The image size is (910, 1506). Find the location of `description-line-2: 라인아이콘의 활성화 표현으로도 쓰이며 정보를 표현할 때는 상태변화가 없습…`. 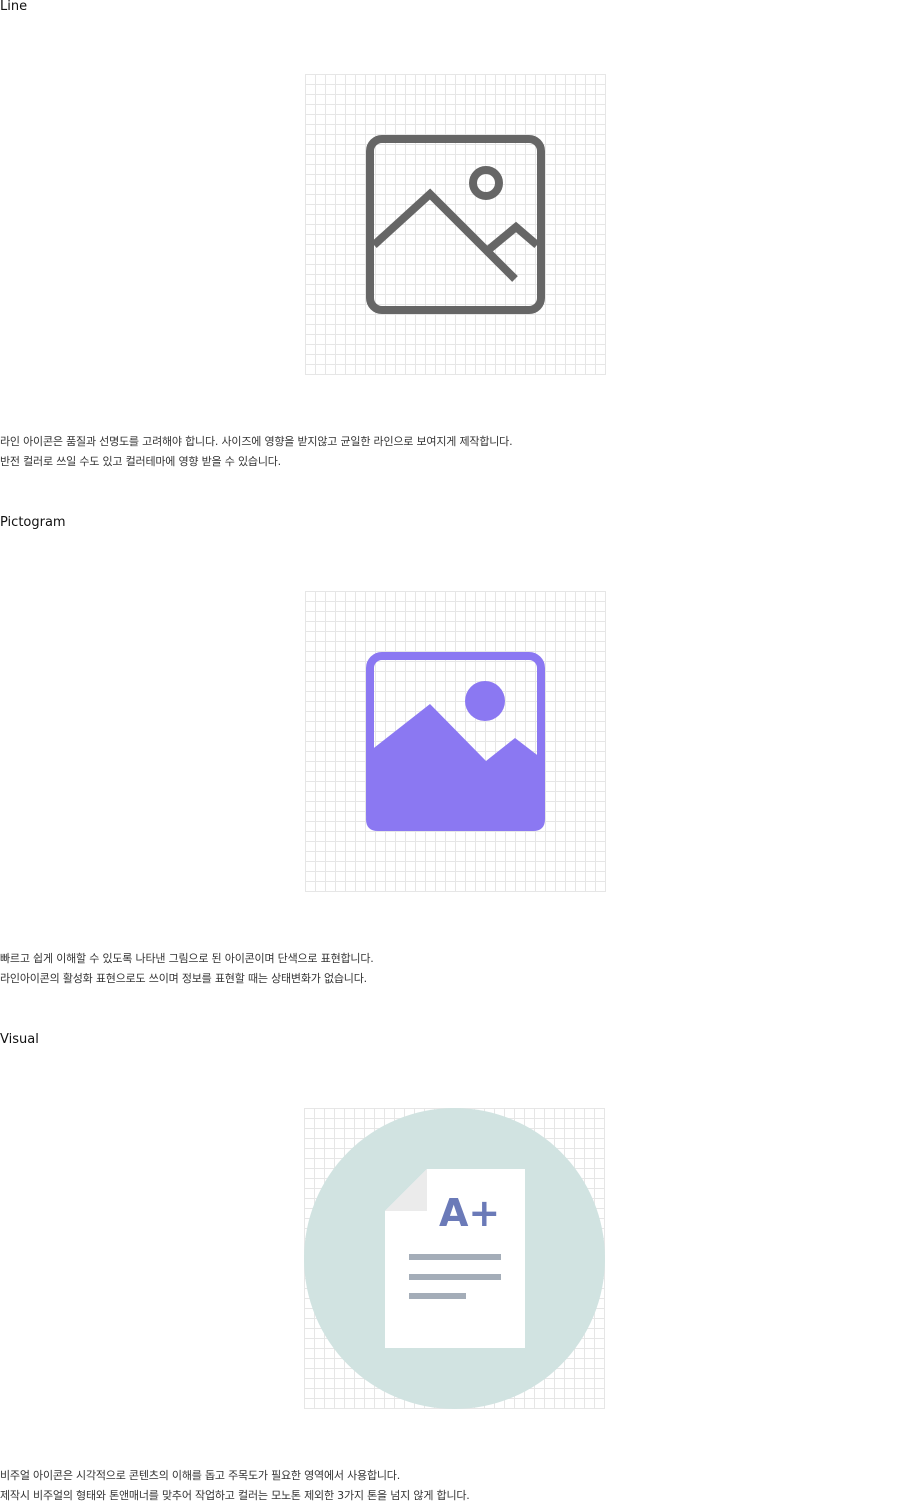

description-line-2: 라인아이콘의 활성화 표현으로도 쓰이며 정보를 표현할 때는 상태변화가 없습… is located at coordinates (183, 978).